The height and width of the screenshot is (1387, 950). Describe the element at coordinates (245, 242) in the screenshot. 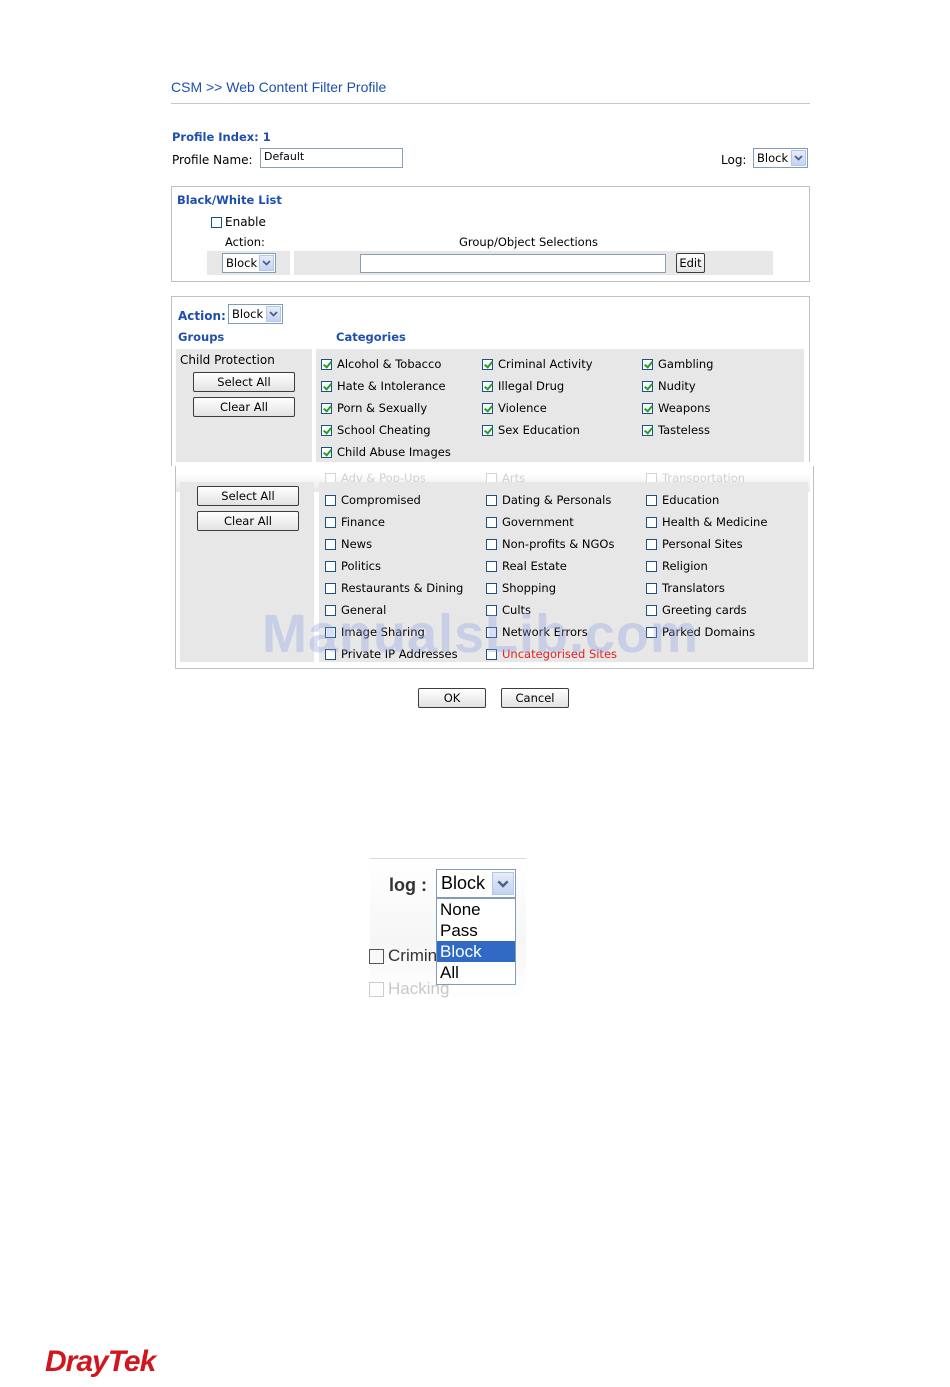

I see `bwlist-action-label: Action:` at that location.